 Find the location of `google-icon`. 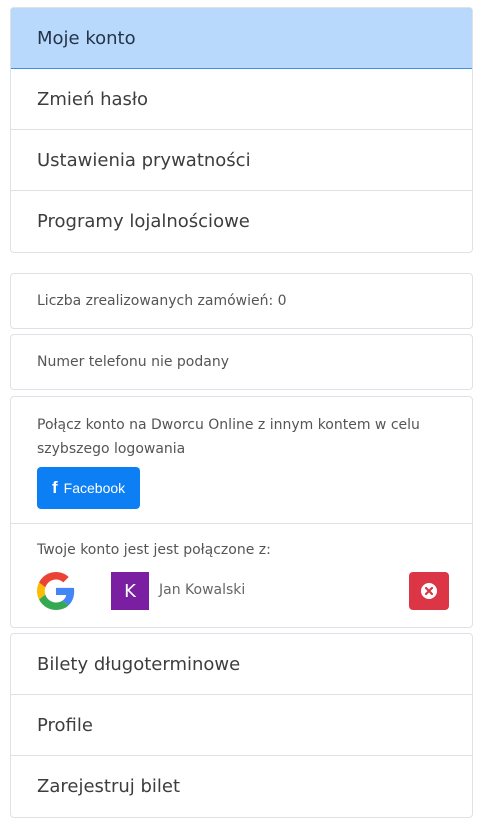

google-icon is located at coordinates (56, 591).